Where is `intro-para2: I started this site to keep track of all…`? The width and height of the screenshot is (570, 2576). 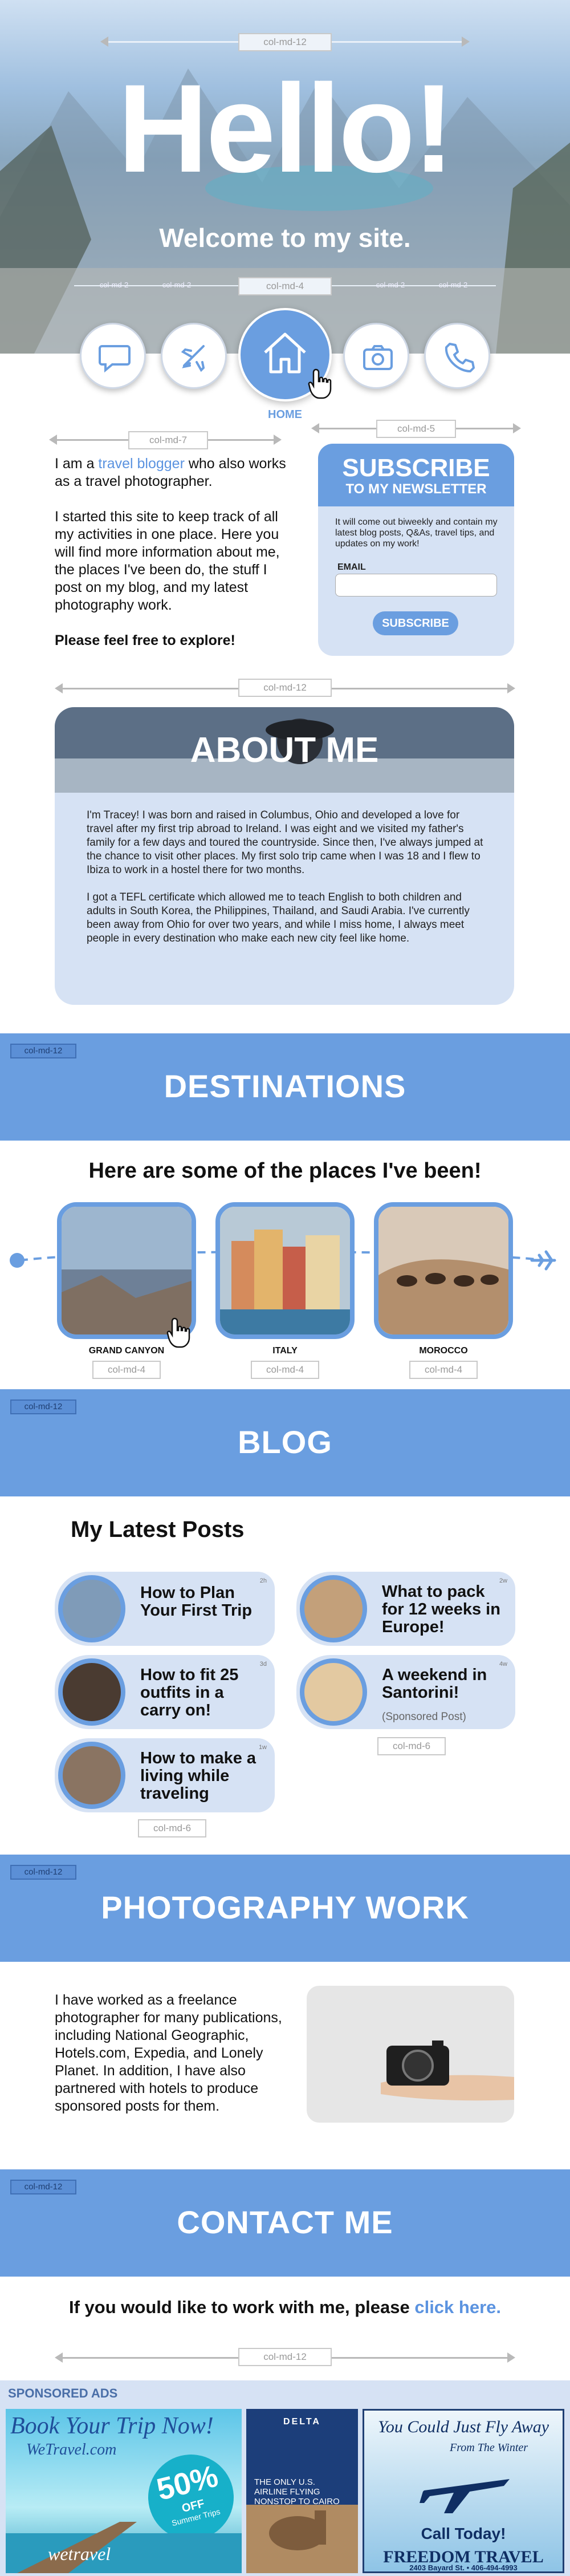
intro-para2: I started this site to keep track of all… is located at coordinates (167, 561).